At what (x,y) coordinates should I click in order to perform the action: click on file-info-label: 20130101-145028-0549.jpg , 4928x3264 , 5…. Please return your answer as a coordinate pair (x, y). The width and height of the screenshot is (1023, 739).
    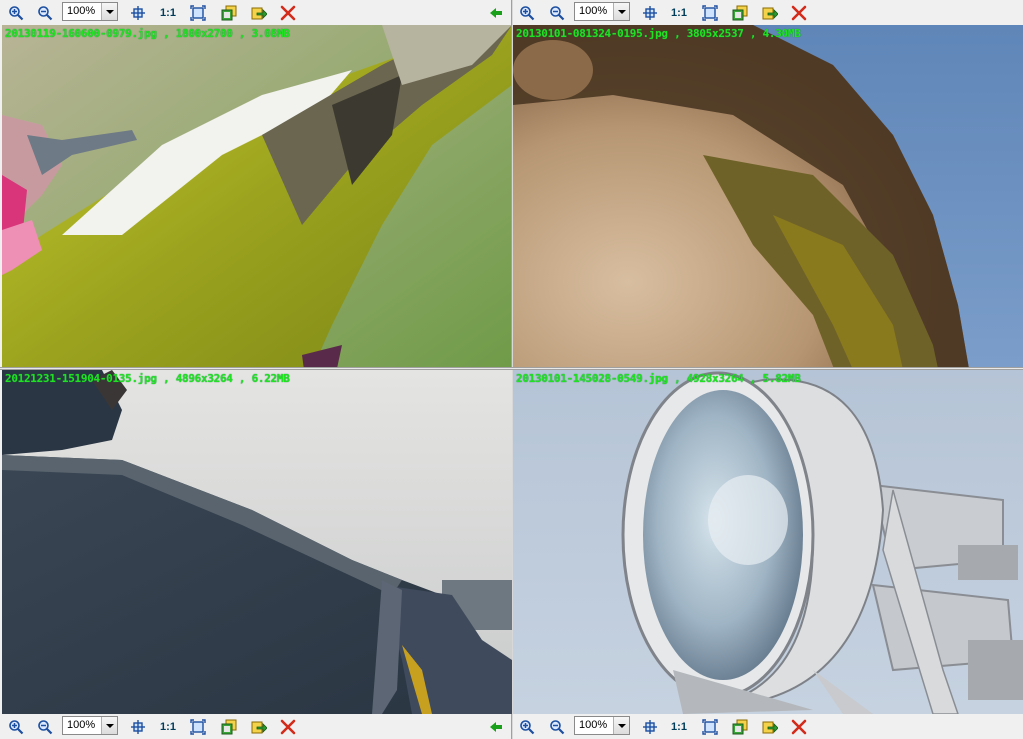
    Looking at the image, I should click on (658, 378).